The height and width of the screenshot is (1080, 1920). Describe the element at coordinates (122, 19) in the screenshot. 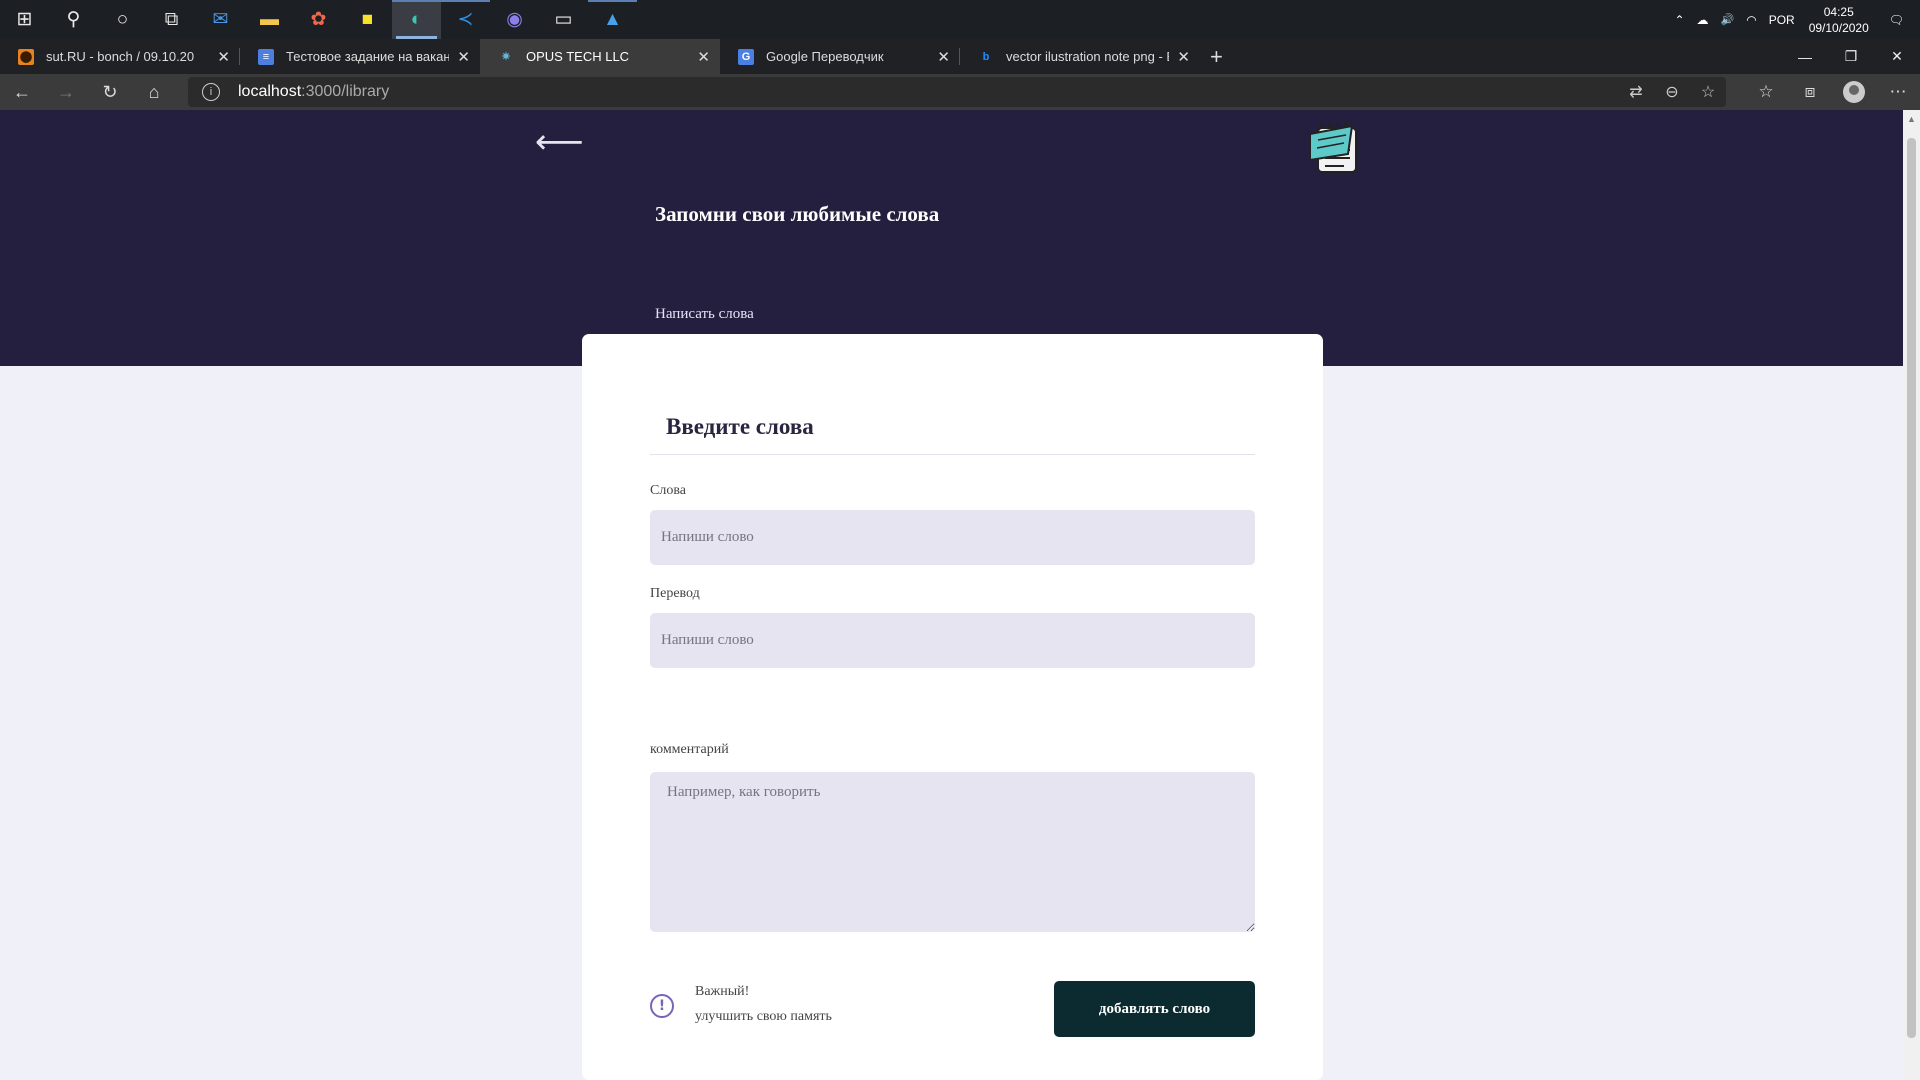

I see `cortana-icon: ○` at that location.